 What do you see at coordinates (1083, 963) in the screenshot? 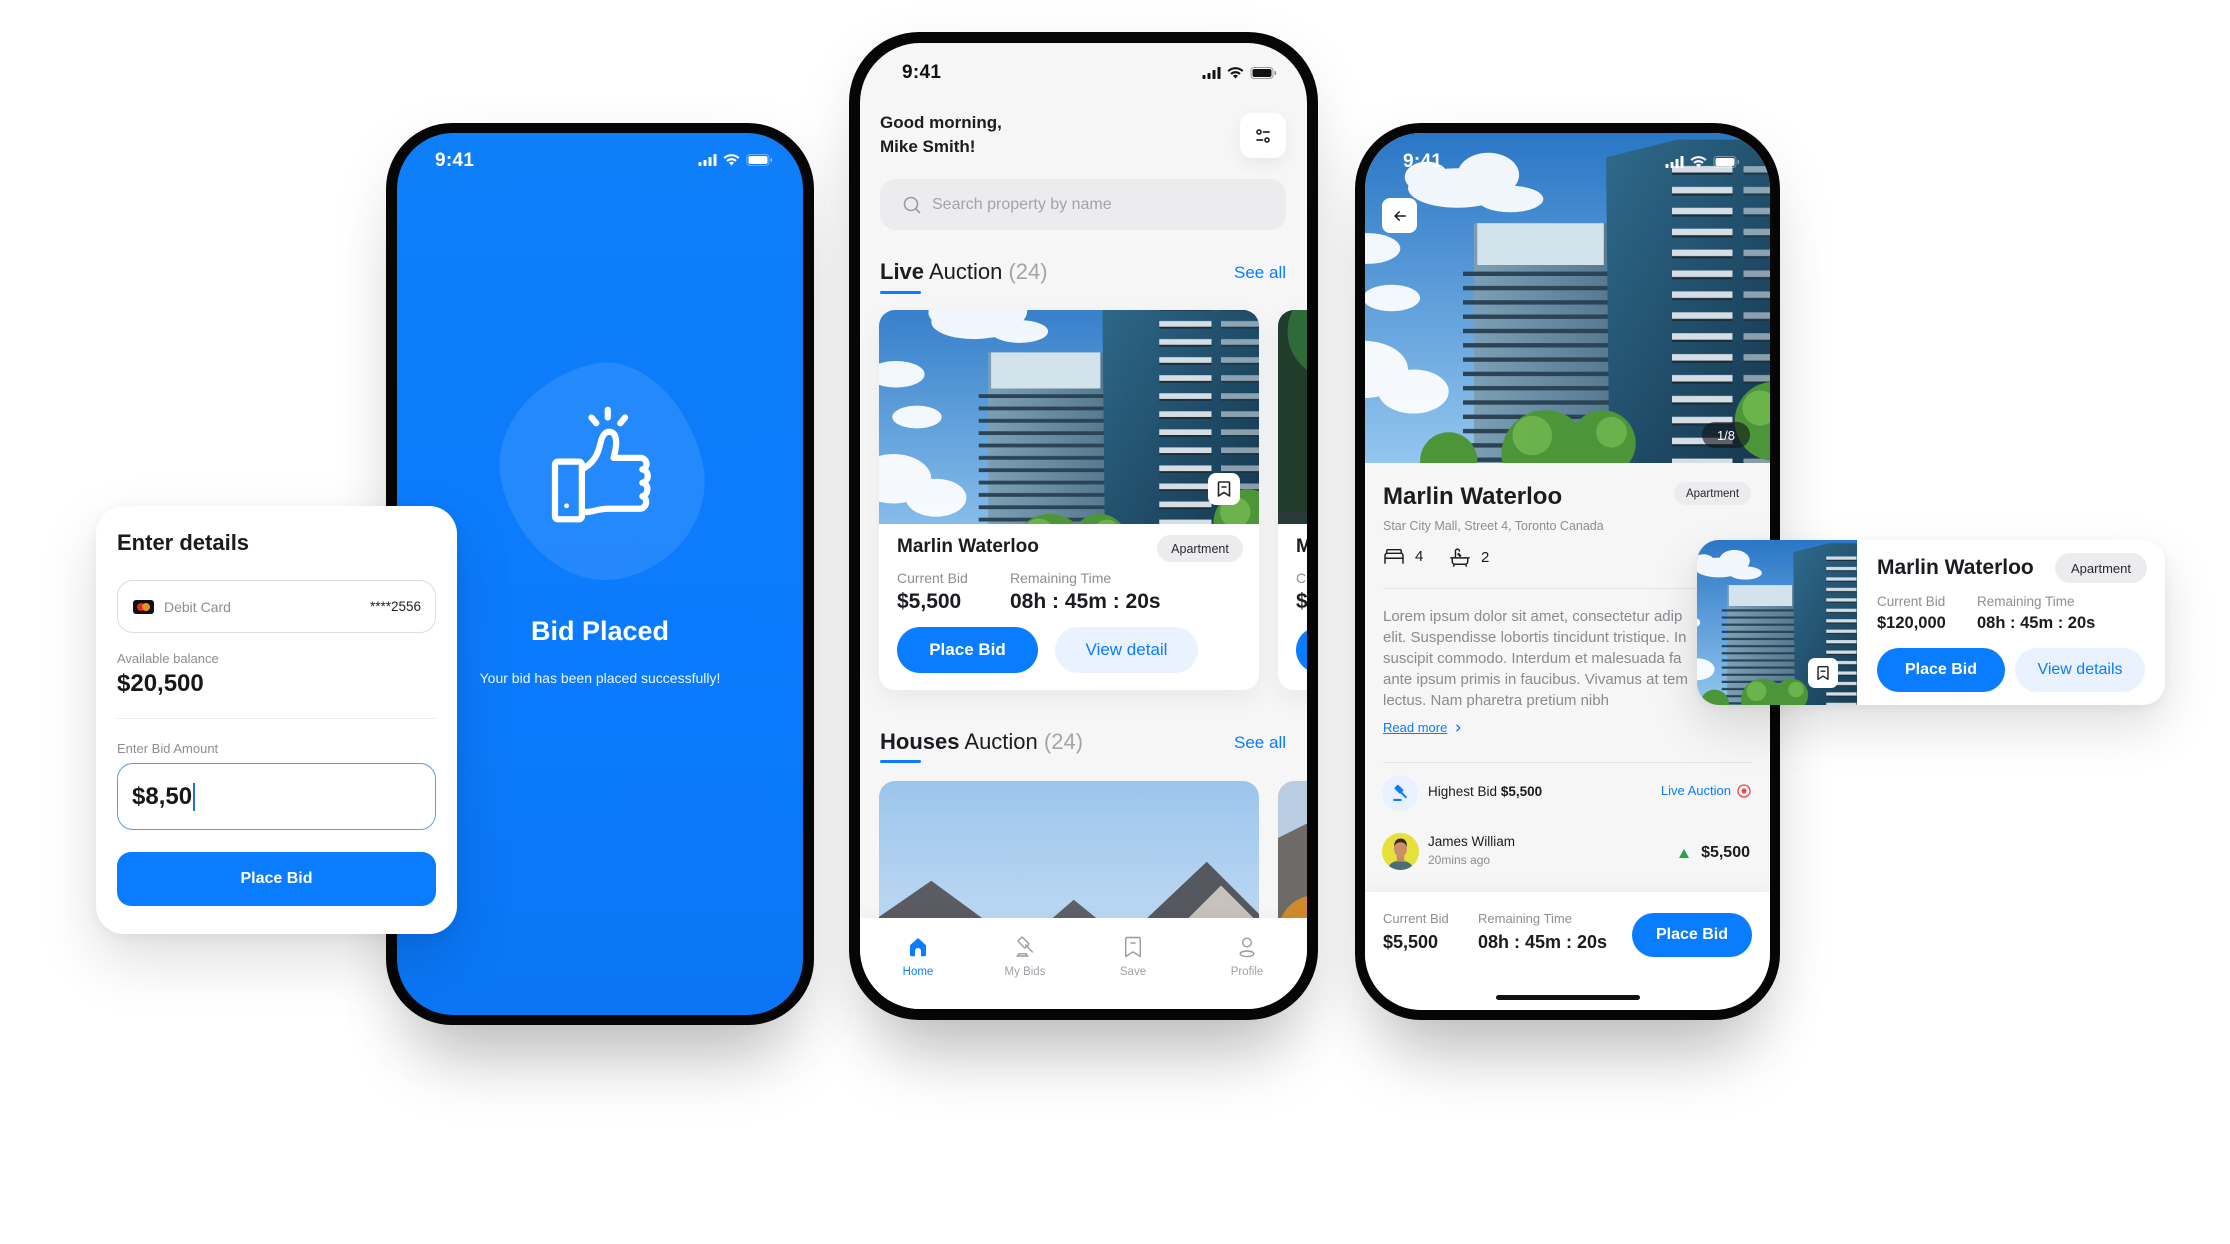
I see `bottom-nav: Home My Bids Save Profile` at bounding box center [1083, 963].